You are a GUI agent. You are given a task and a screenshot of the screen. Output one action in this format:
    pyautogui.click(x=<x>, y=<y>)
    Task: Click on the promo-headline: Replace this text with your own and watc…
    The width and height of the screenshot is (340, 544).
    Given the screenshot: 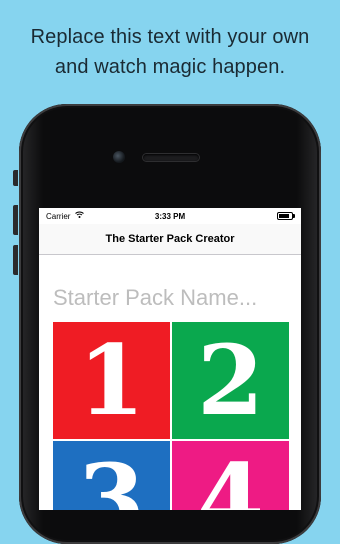 What is the action you would take?
    pyautogui.click(x=170, y=52)
    